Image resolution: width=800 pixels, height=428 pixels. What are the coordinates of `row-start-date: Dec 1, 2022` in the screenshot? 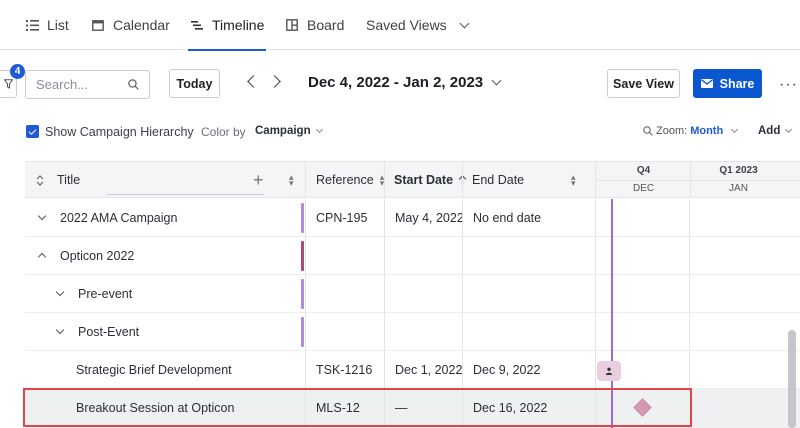 It's located at (429, 369).